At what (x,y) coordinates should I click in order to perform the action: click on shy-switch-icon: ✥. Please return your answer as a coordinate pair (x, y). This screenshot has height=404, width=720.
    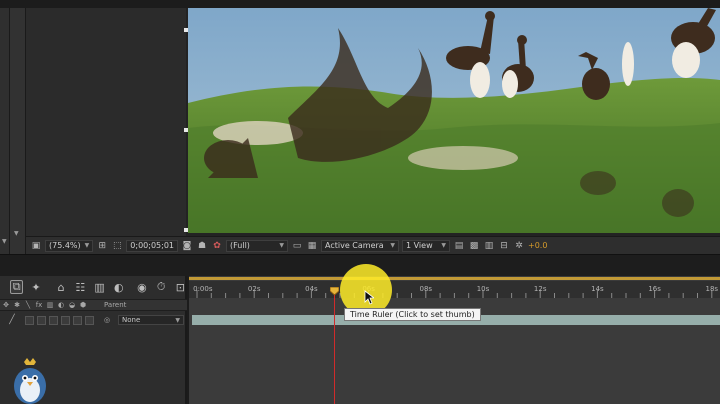
    Looking at the image, I should click on (6, 305).